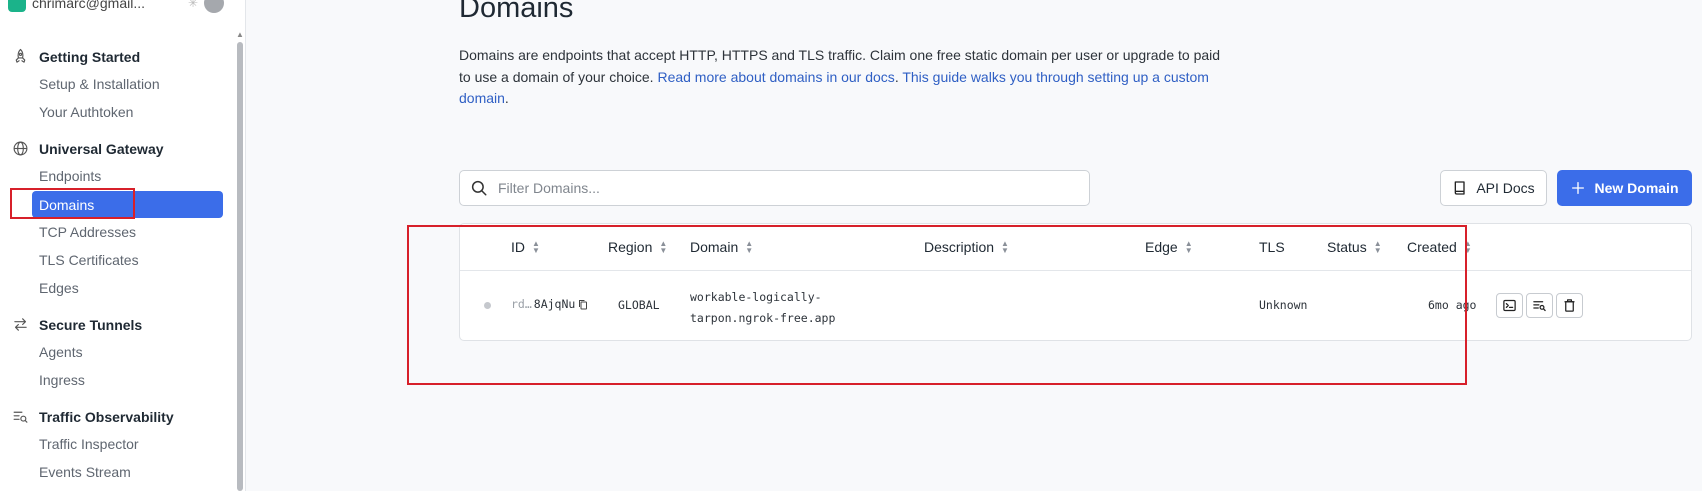 This screenshot has height=491, width=1702. Describe the element at coordinates (59, 288) in the screenshot. I see `sidebar-item-edges: Edges` at that location.